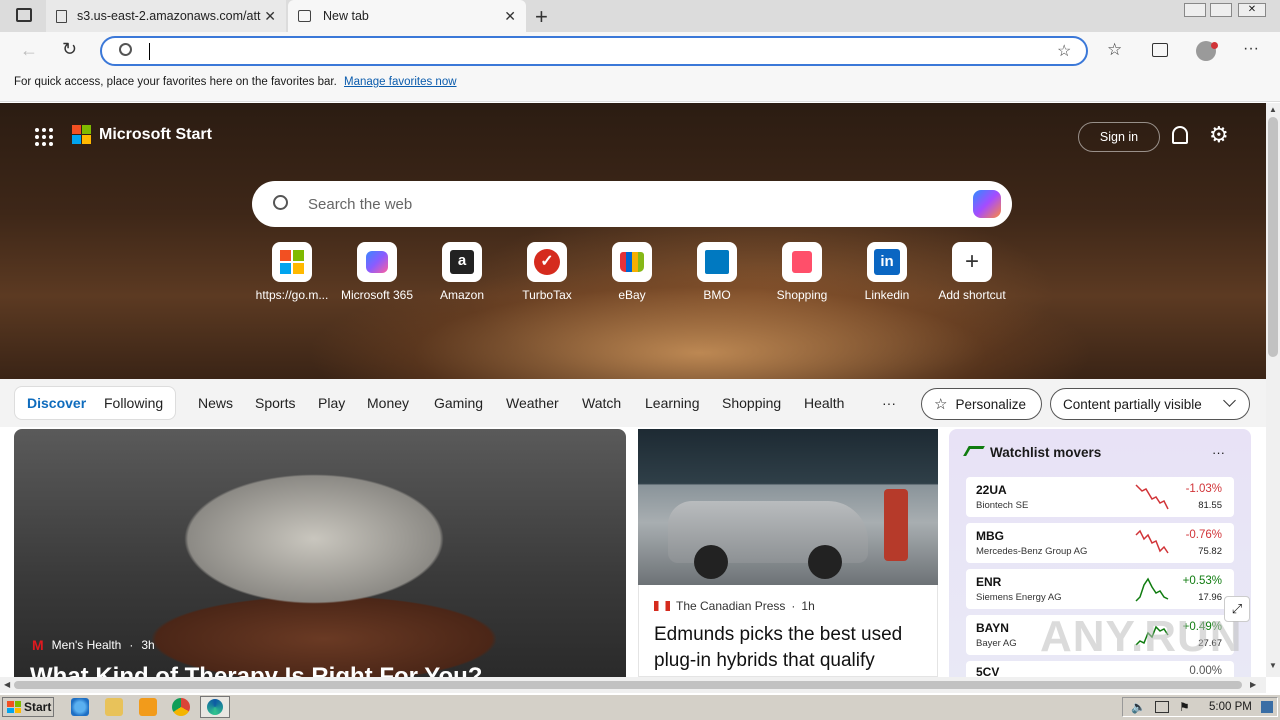  Describe the element at coordinates (989, 582) in the screenshot. I see `stock-ticker: ENR` at that location.